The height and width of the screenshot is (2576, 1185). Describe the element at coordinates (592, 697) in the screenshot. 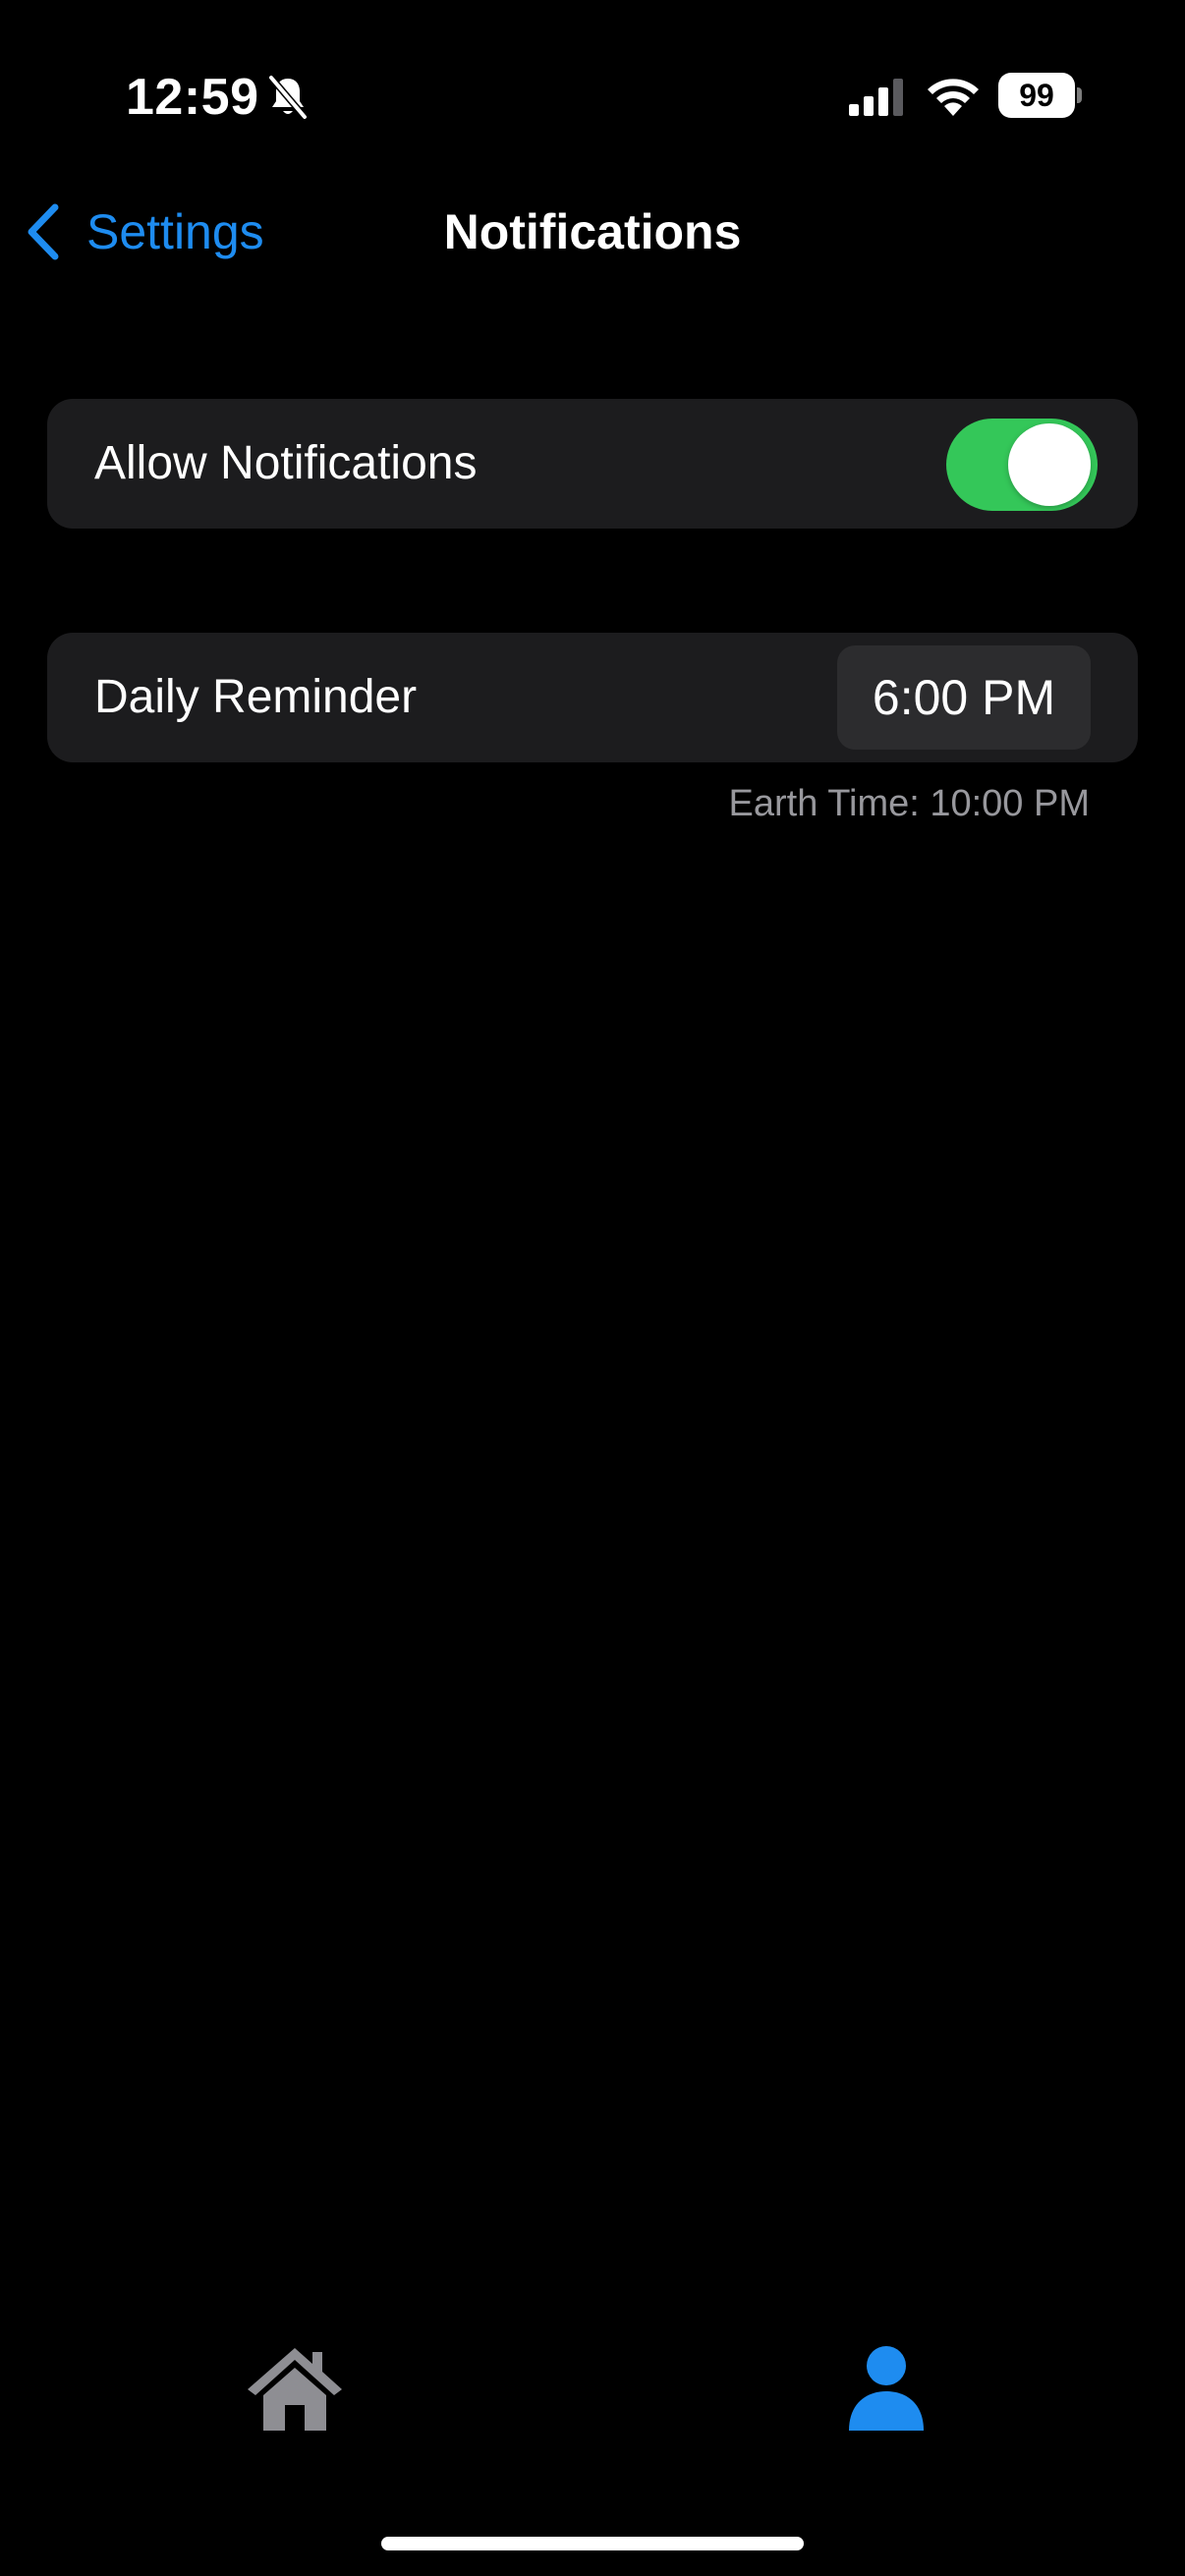

I see `daily-reminder-row: Daily Reminder 6:00 PM` at that location.